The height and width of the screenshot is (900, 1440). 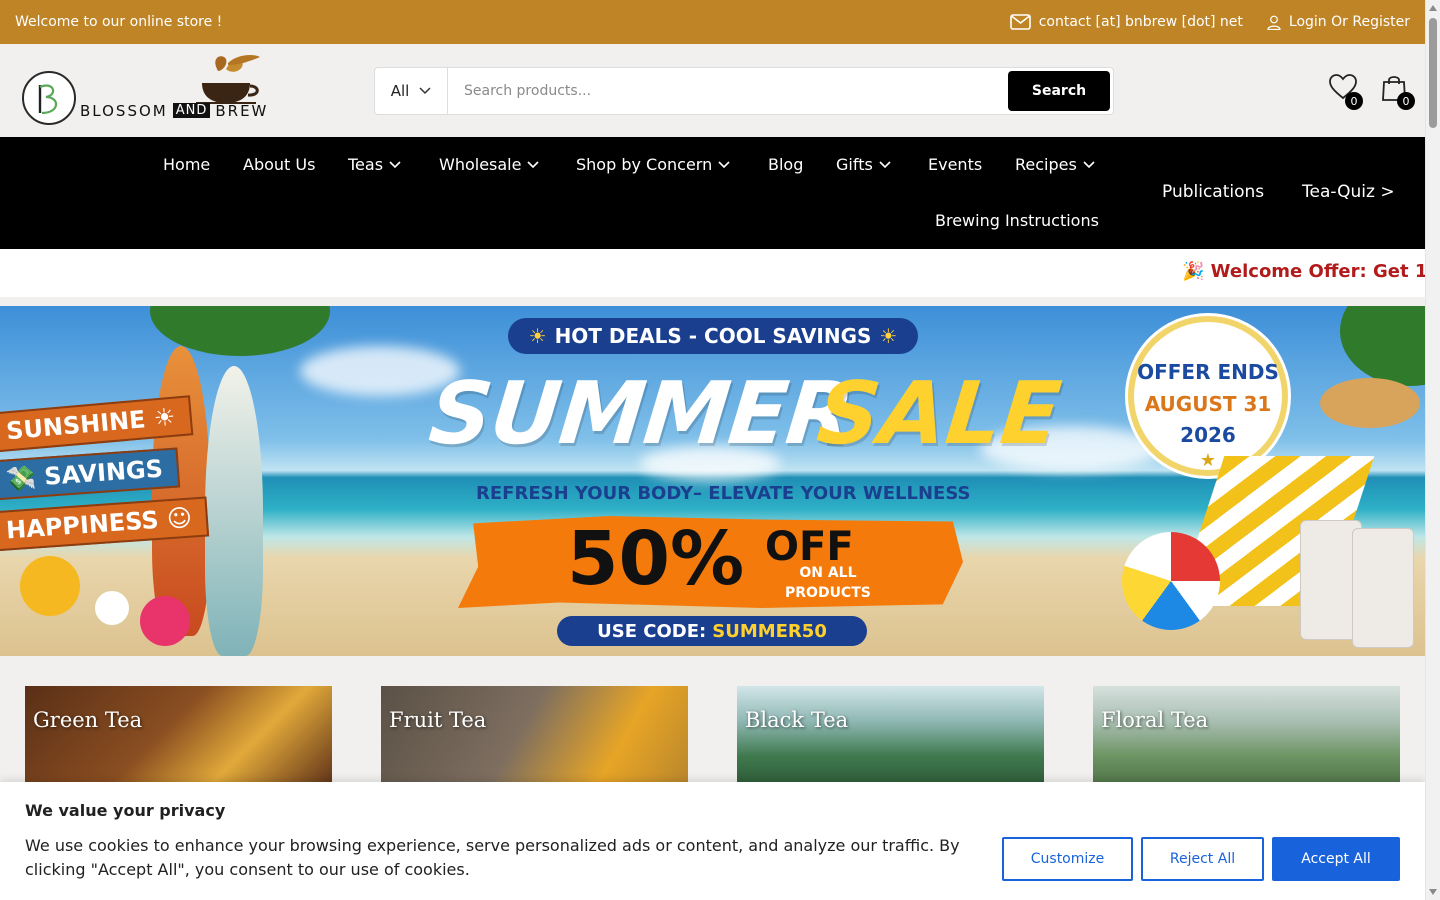 I want to click on tea-cup-logo-icon, so click(x=228, y=79).